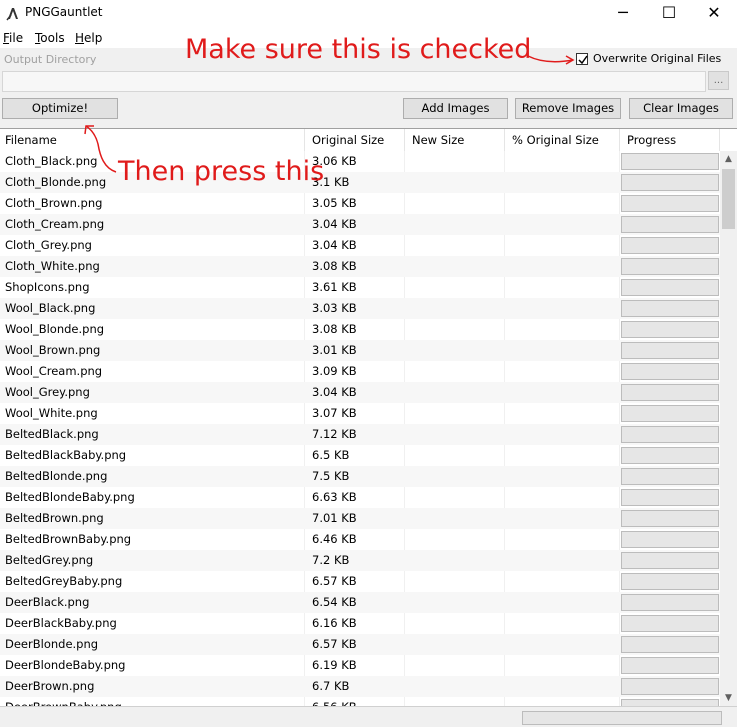  Describe the element at coordinates (360, 497) in the screenshot. I see `table-row: BeltedBlondeBaby.png 6.63 KB` at that location.